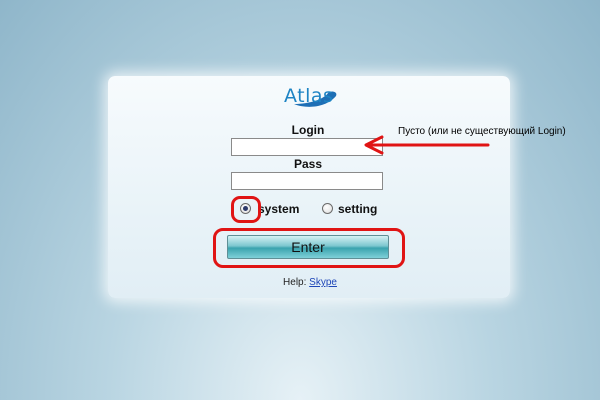 The width and height of the screenshot is (600, 400). I want to click on logo-text: Atlas, so click(309, 96).